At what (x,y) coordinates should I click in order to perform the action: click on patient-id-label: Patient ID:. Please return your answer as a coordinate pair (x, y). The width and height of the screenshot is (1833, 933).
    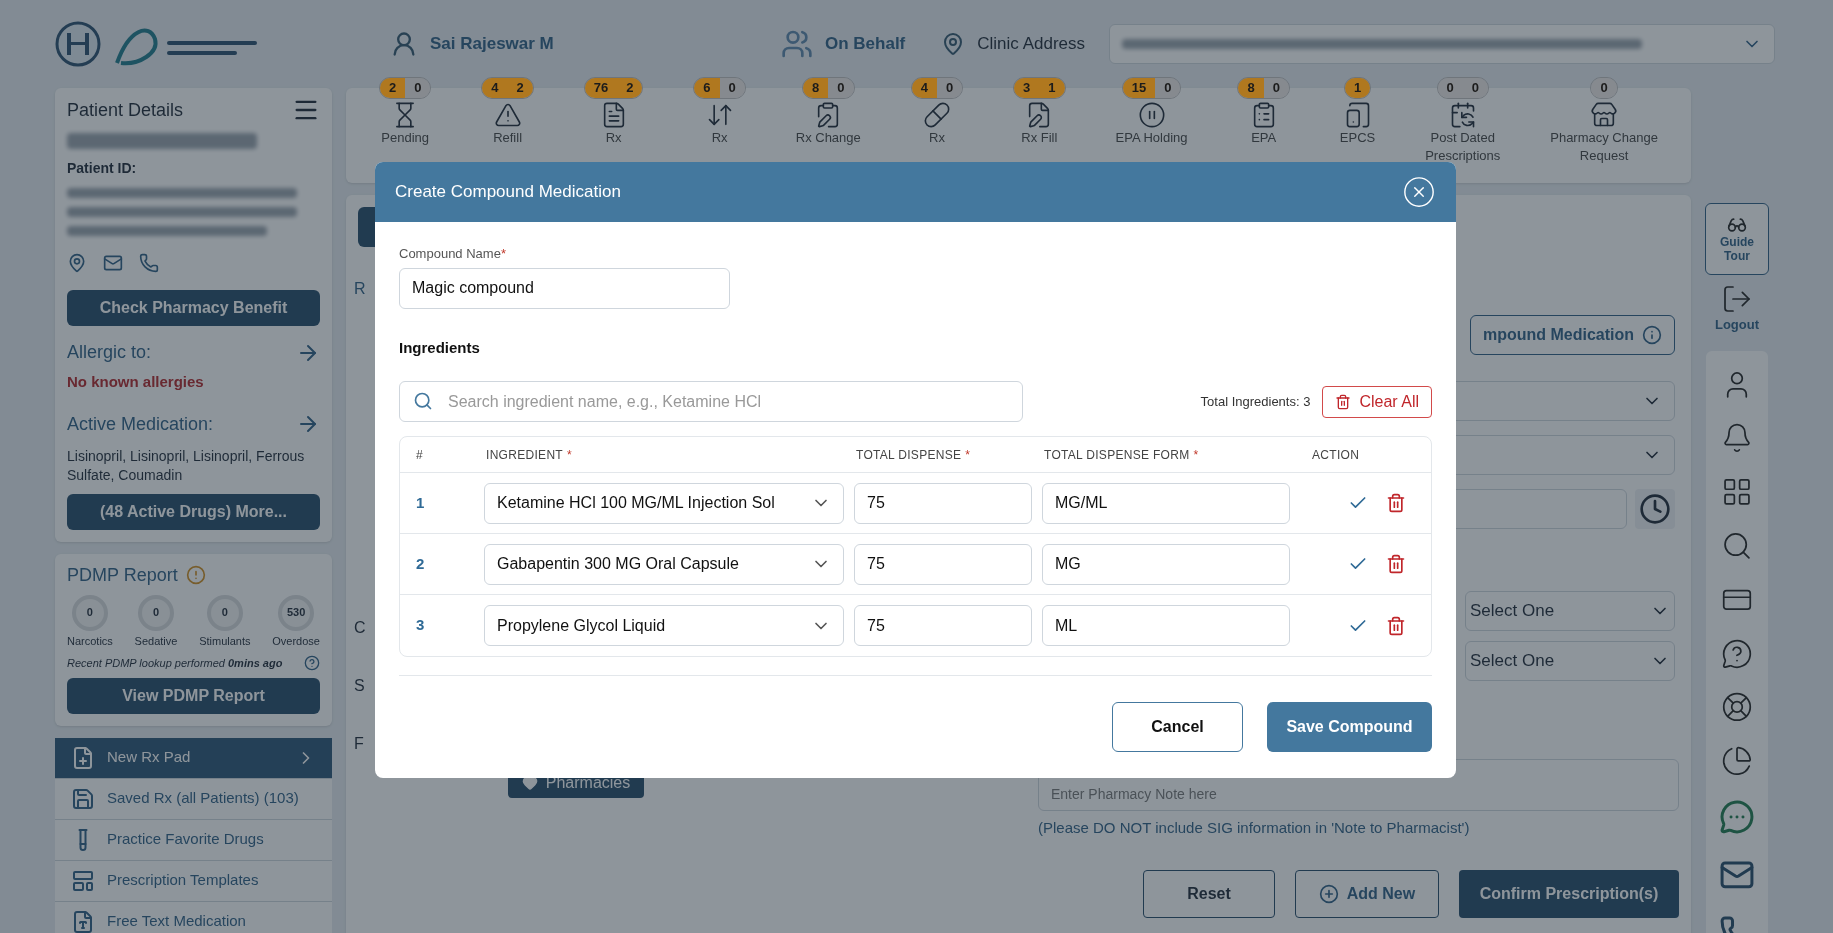
    Looking at the image, I should click on (102, 168).